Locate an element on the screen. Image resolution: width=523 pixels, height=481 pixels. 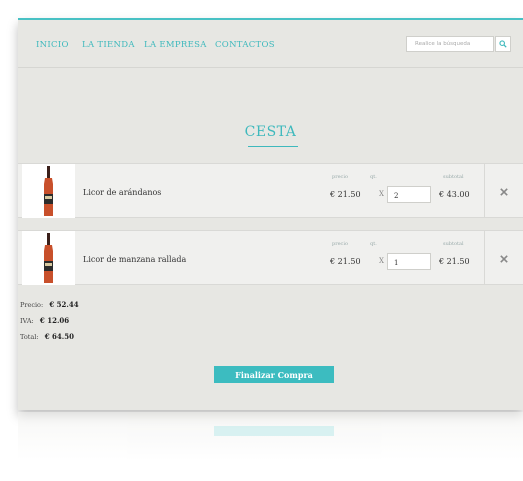
reflection-button-shape is located at coordinates (274, 431).